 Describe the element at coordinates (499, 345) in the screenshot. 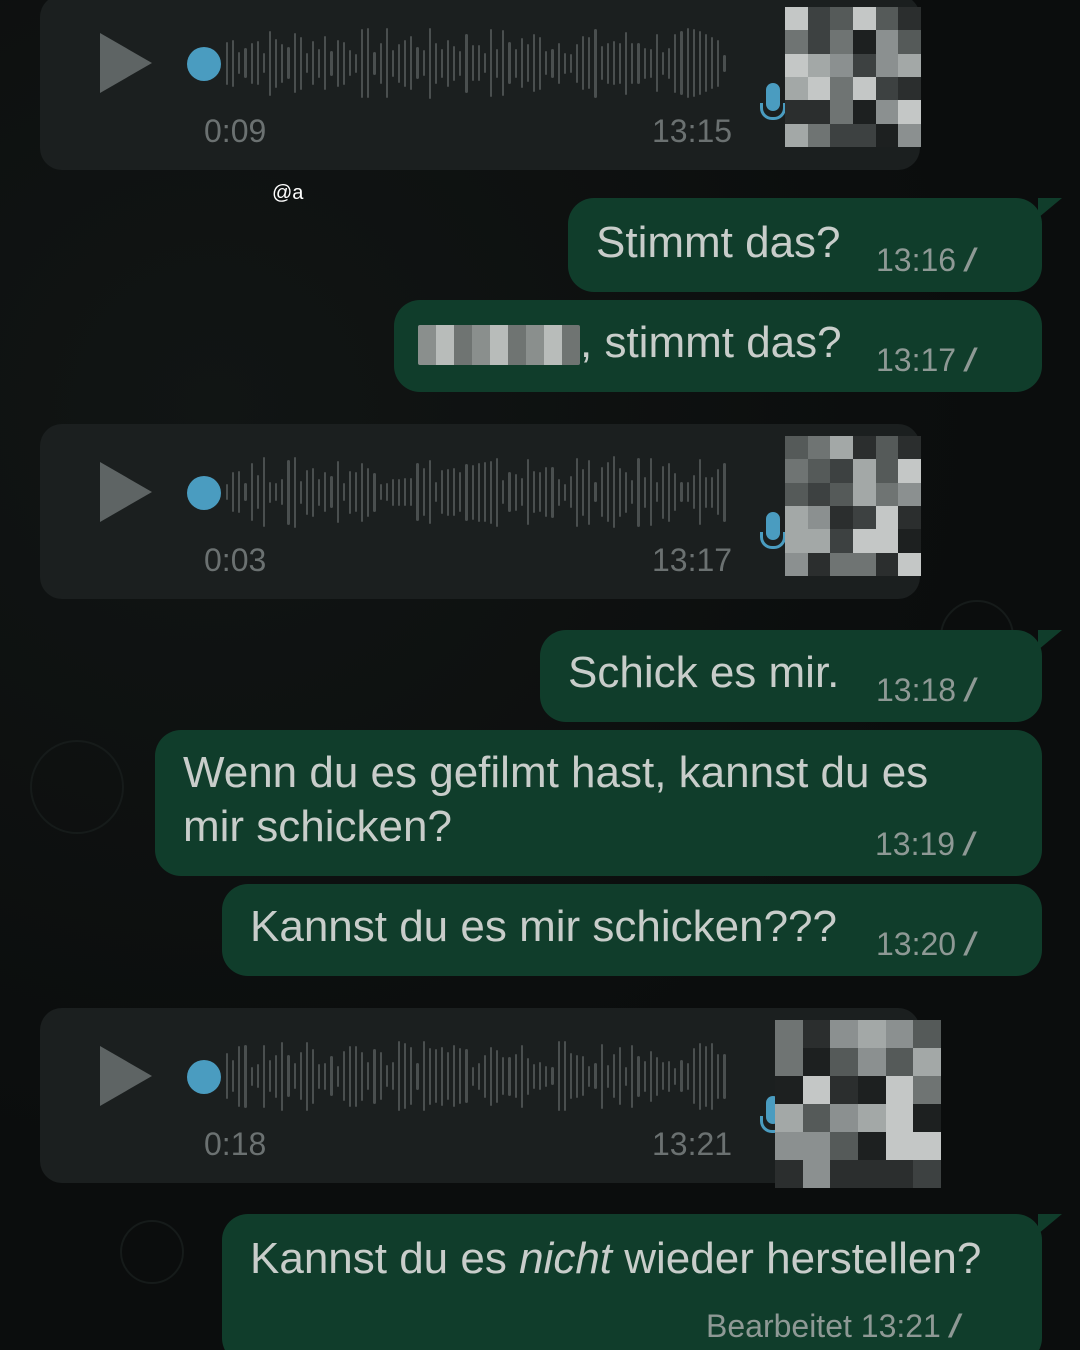

I see `redacted-name` at that location.